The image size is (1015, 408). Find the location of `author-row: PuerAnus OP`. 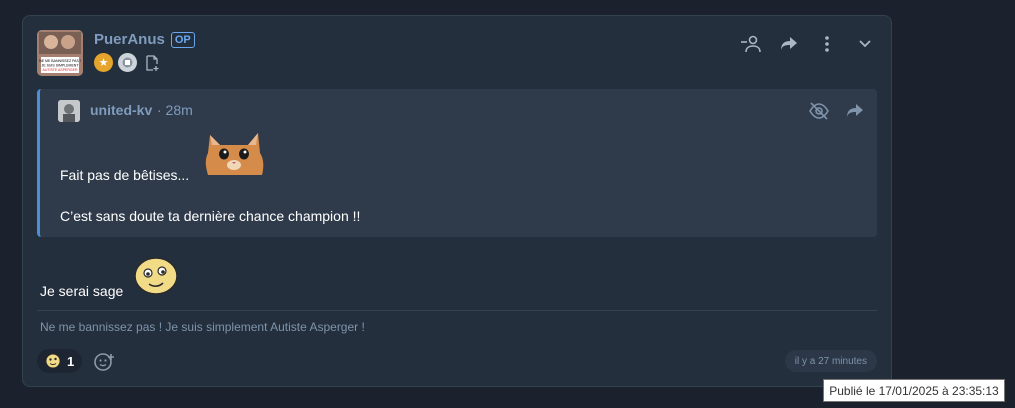

author-row: PuerAnus OP is located at coordinates (144, 39).